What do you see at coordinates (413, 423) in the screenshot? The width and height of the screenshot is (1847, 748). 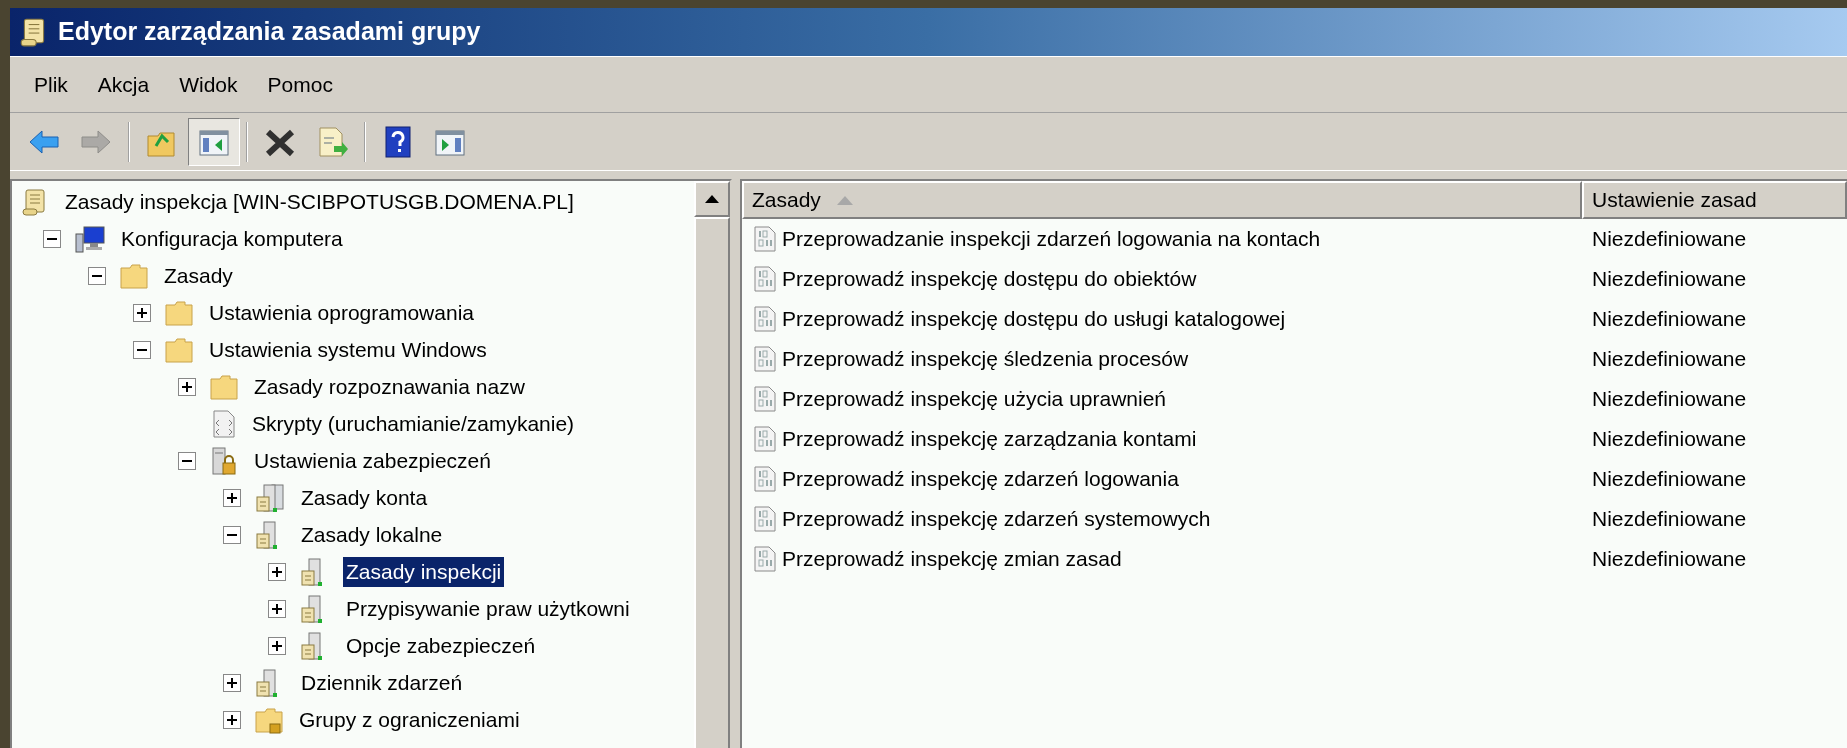 I see `tree-item: Skrypty (uruchamianie/zamykanie)` at bounding box center [413, 423].